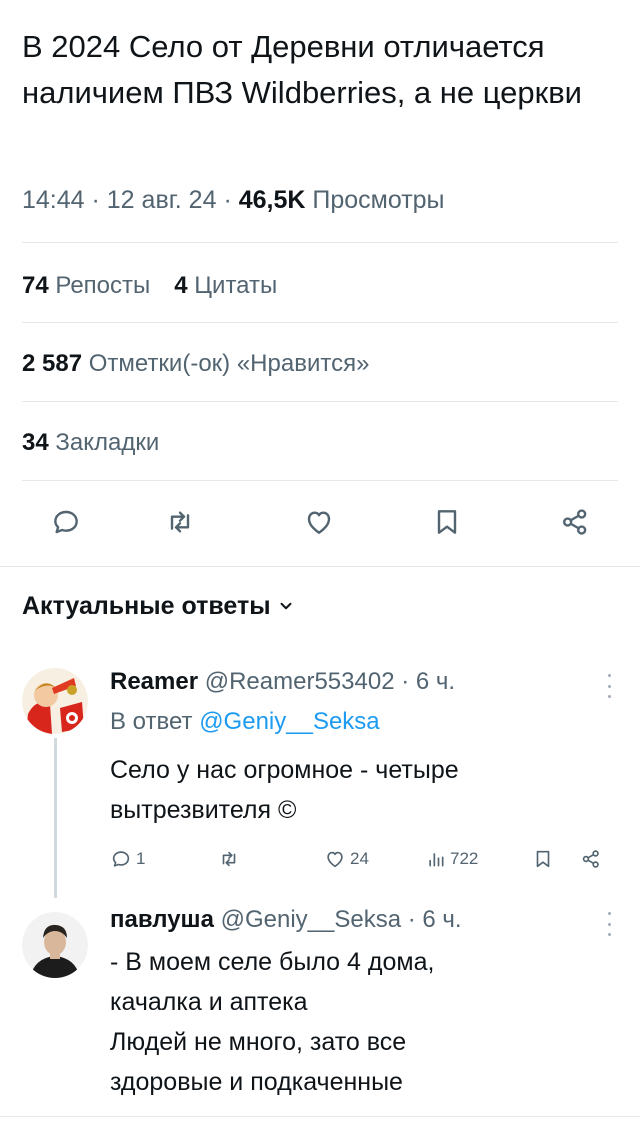 This screenshot has width=640, height=1142. What do you see at coordinates (209, 1002) in the screenshot?
I see `reply-text-line: качалка и аптека` at bounding box center [209, 1002].